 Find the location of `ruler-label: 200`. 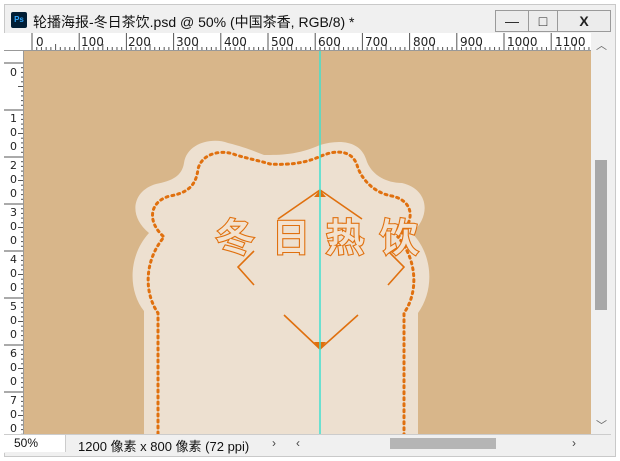

ruler-label: 200 is located at coordinates (139, 42).